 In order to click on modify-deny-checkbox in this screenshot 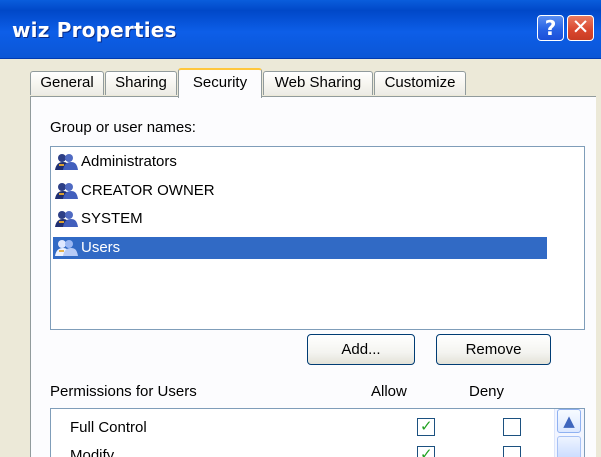, I will do `click(512, 451)`.